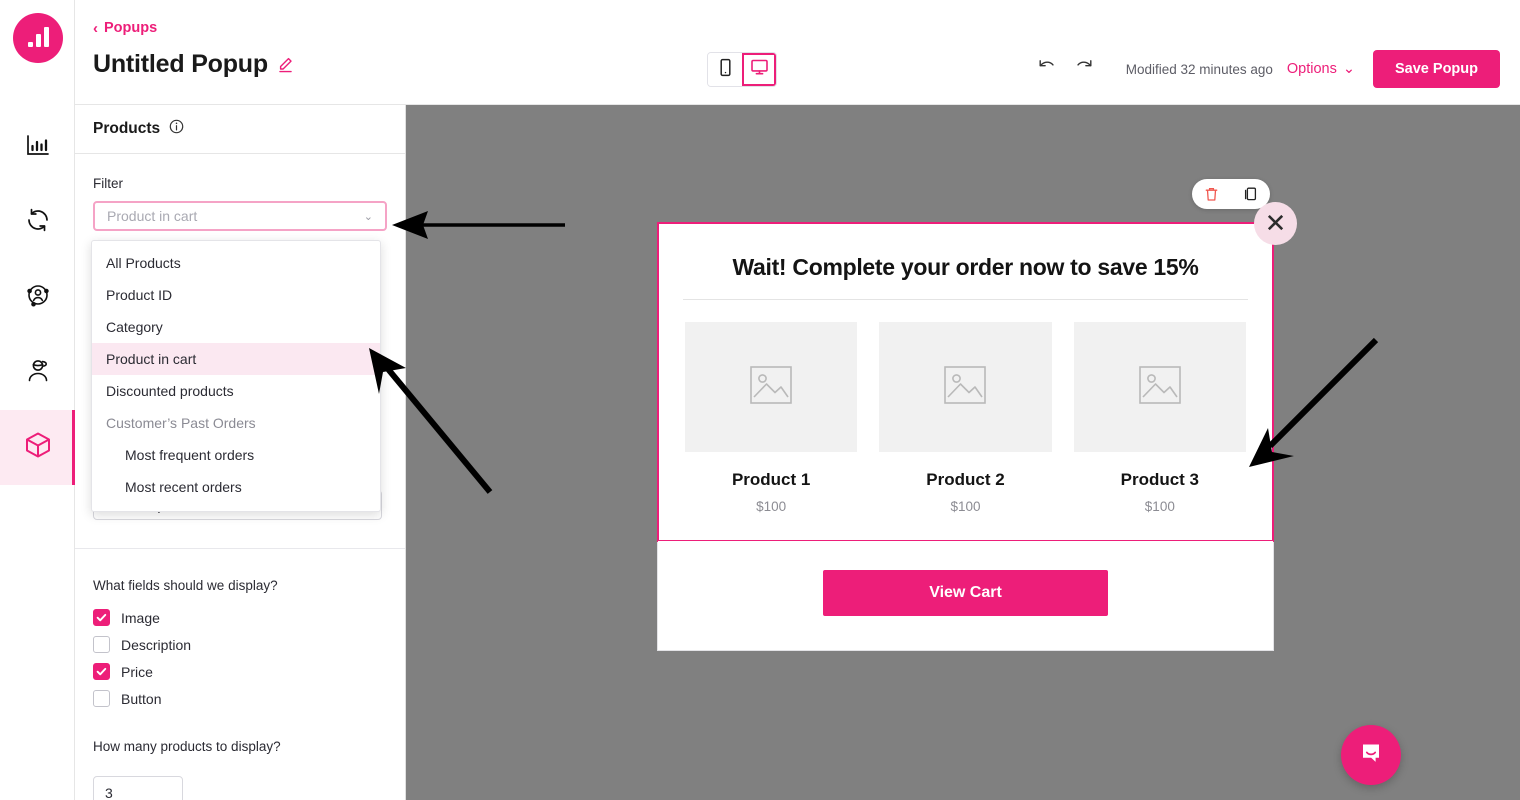 This screenshot has height=800, width=1520. I want to click on dropdown-option-category: Category, so click(236, 327).